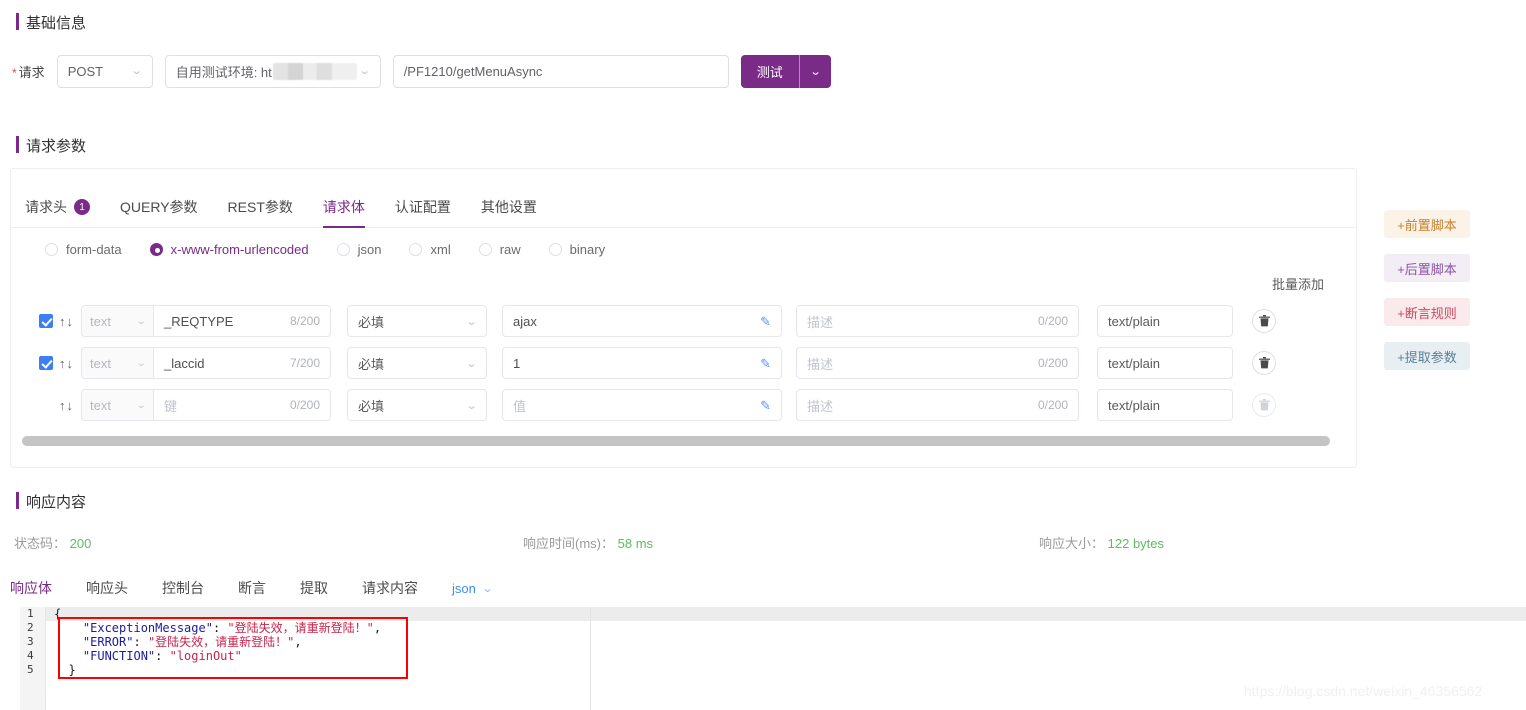 The height and width of the screenshot is (710, 1526). I want to click on editor-line-number: 2, so click(30, 627).